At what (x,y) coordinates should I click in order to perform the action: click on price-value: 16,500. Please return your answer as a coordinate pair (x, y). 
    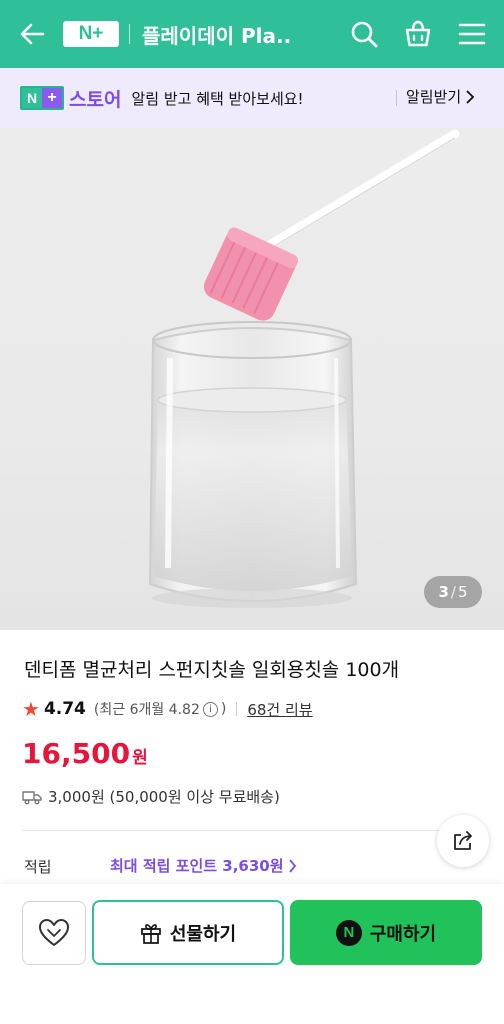
    Looking at the image, I should click on (76, 753).